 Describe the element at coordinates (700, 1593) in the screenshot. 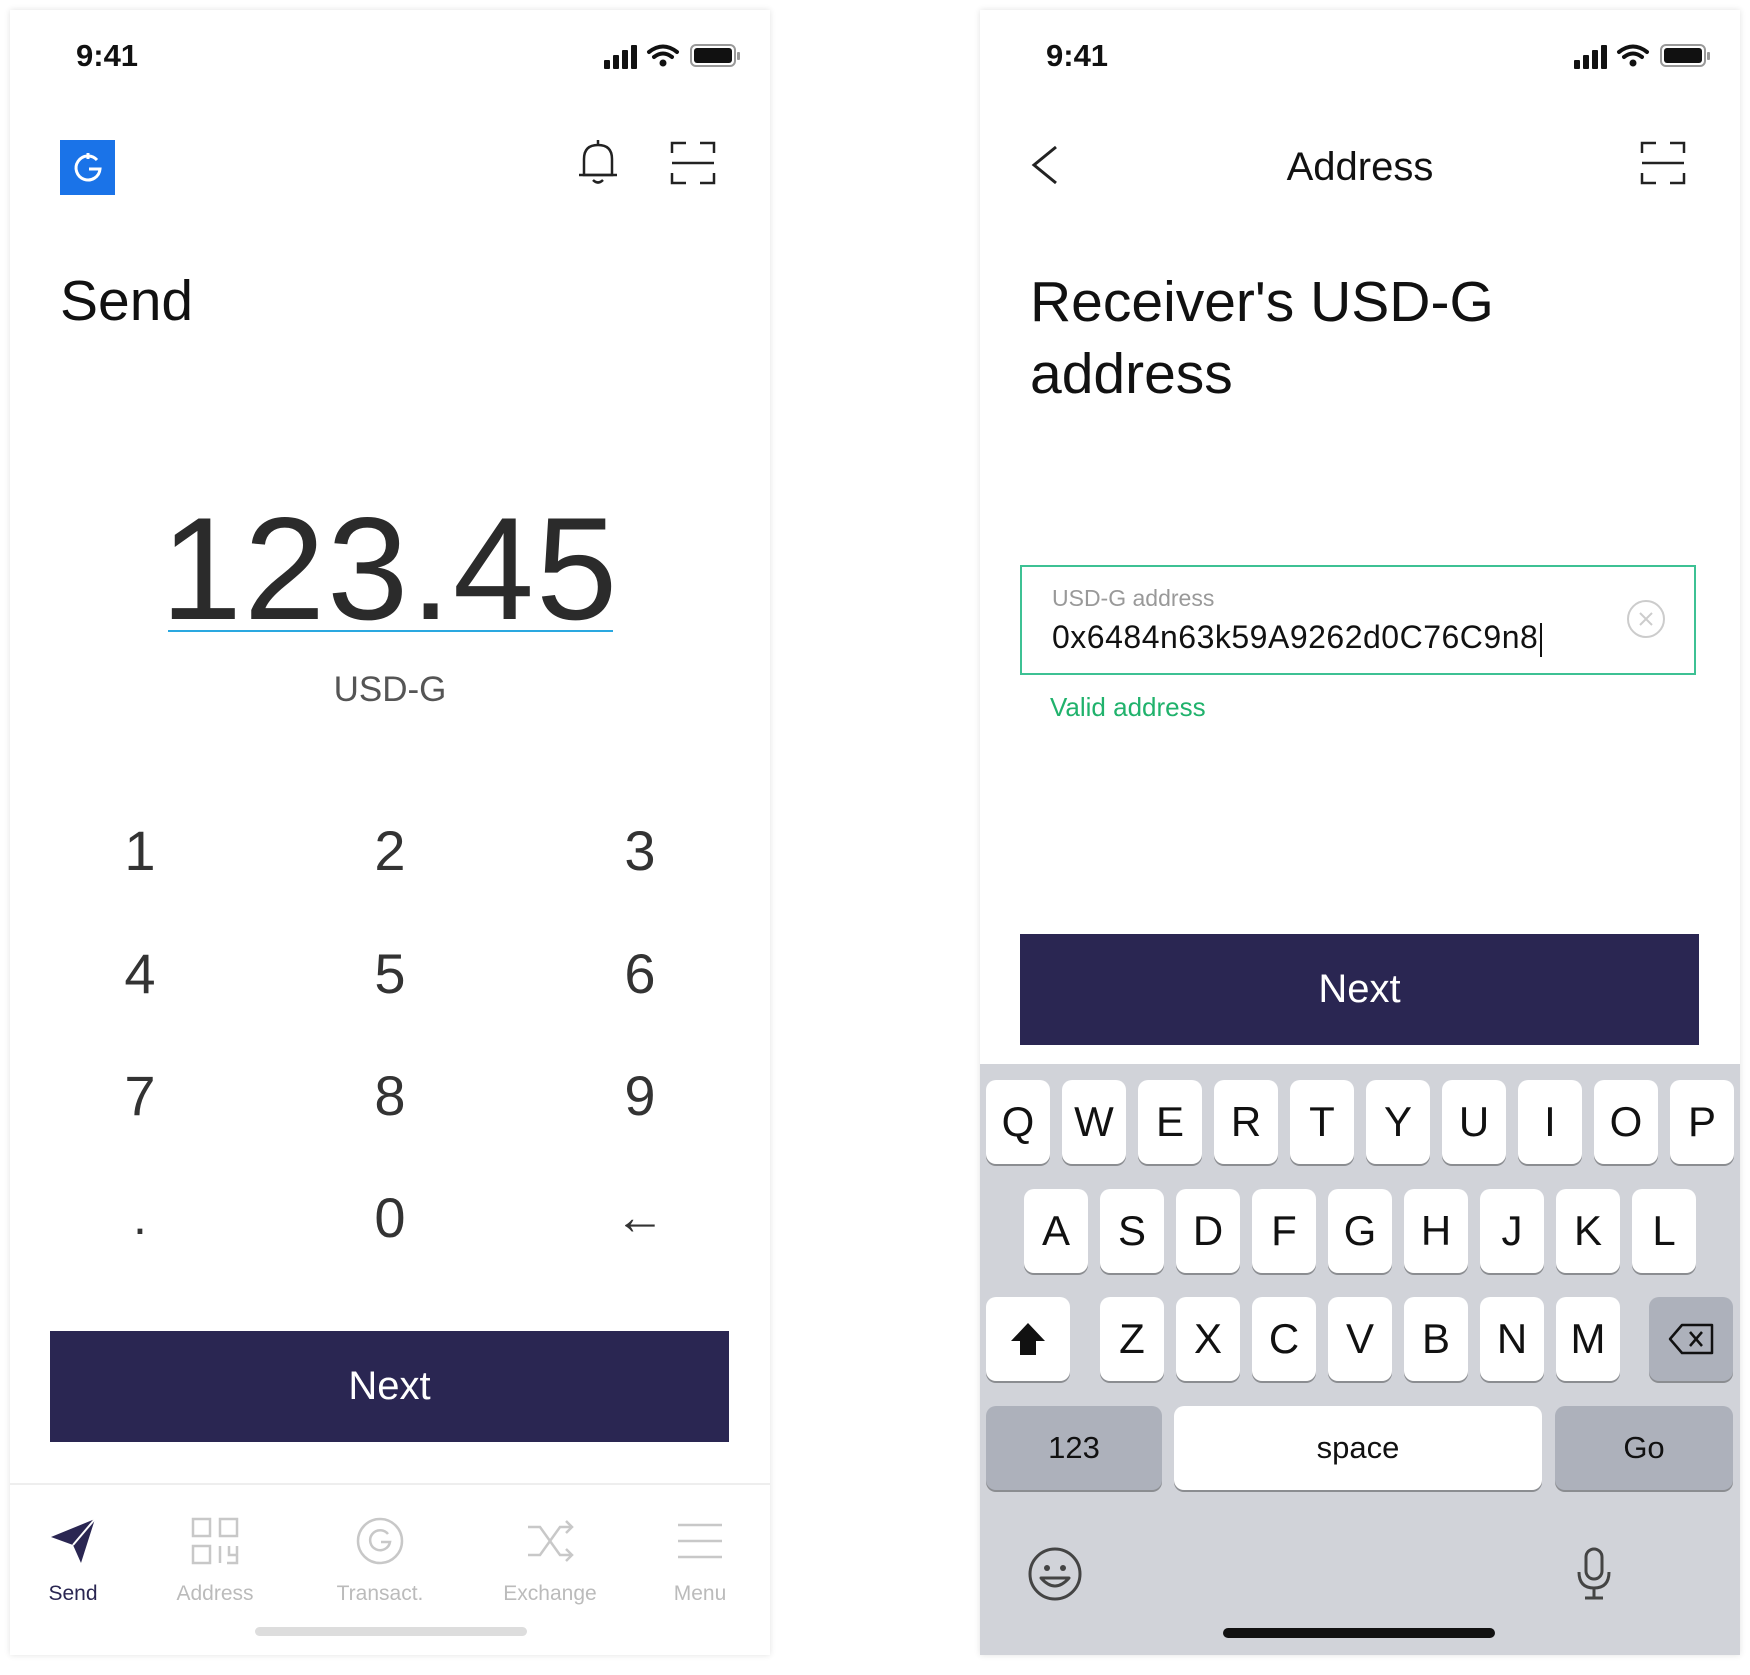

I see `tab-label: Menu` at that location.